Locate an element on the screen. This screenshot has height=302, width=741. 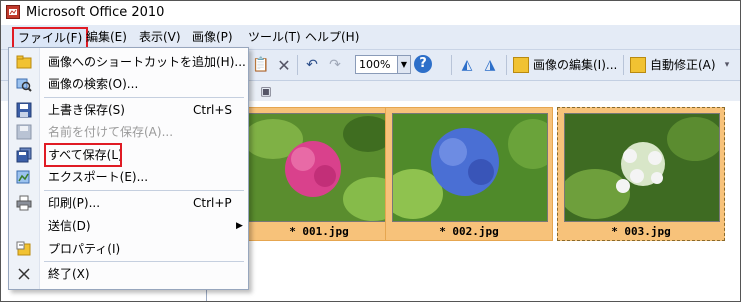
chevron-down-icon: ▼ is located at coordinates (403, 64).